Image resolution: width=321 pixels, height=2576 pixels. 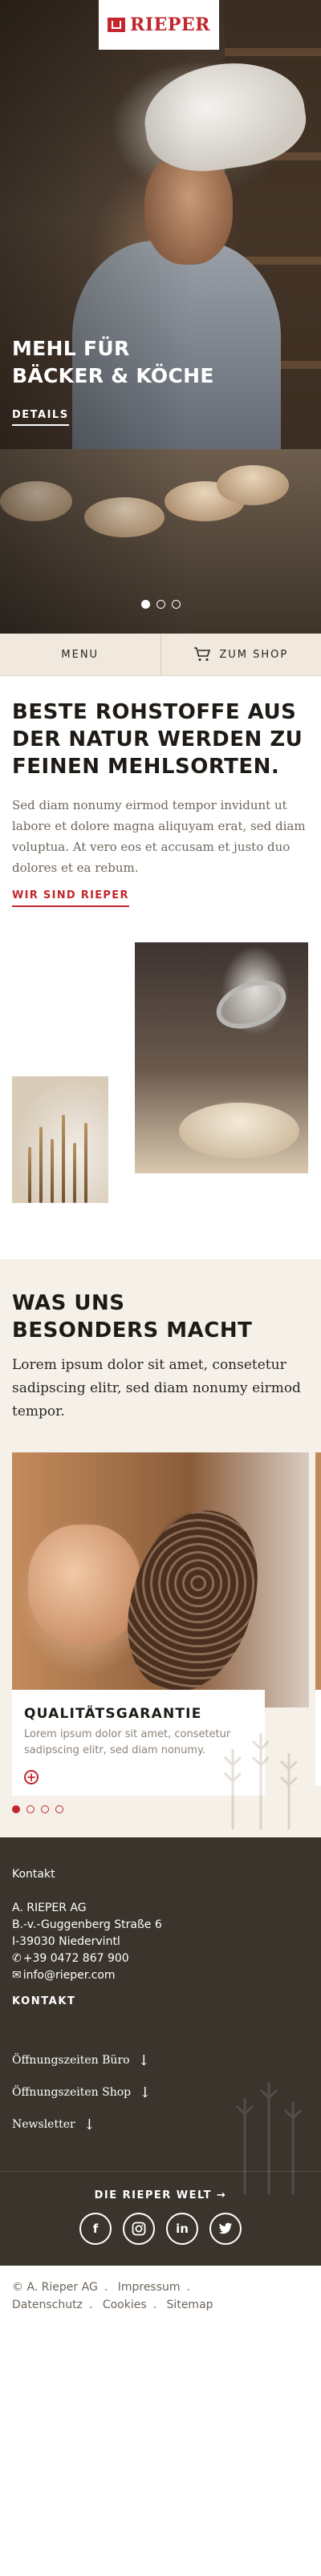 I want to click on menu-shop-bar: MENU ZUM SHOP, so click(x=160, y=655).